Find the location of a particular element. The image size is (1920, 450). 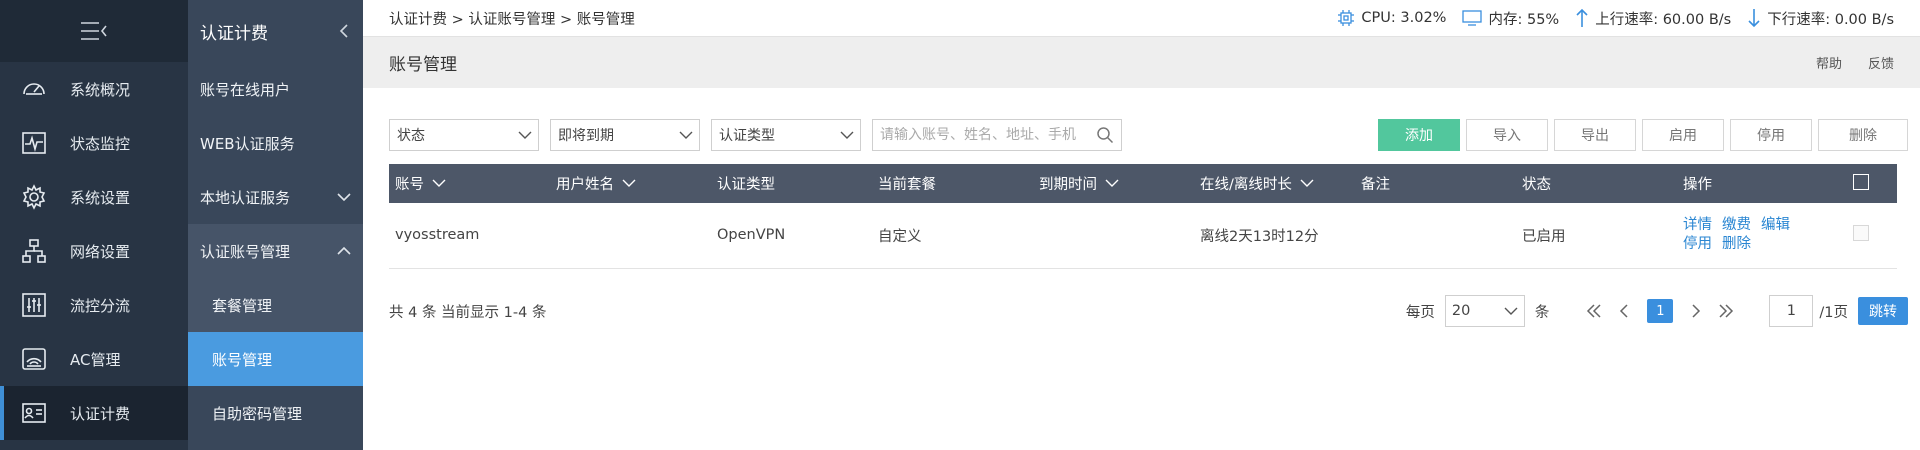

monitor-icon is located at coordinates (1472, 18).